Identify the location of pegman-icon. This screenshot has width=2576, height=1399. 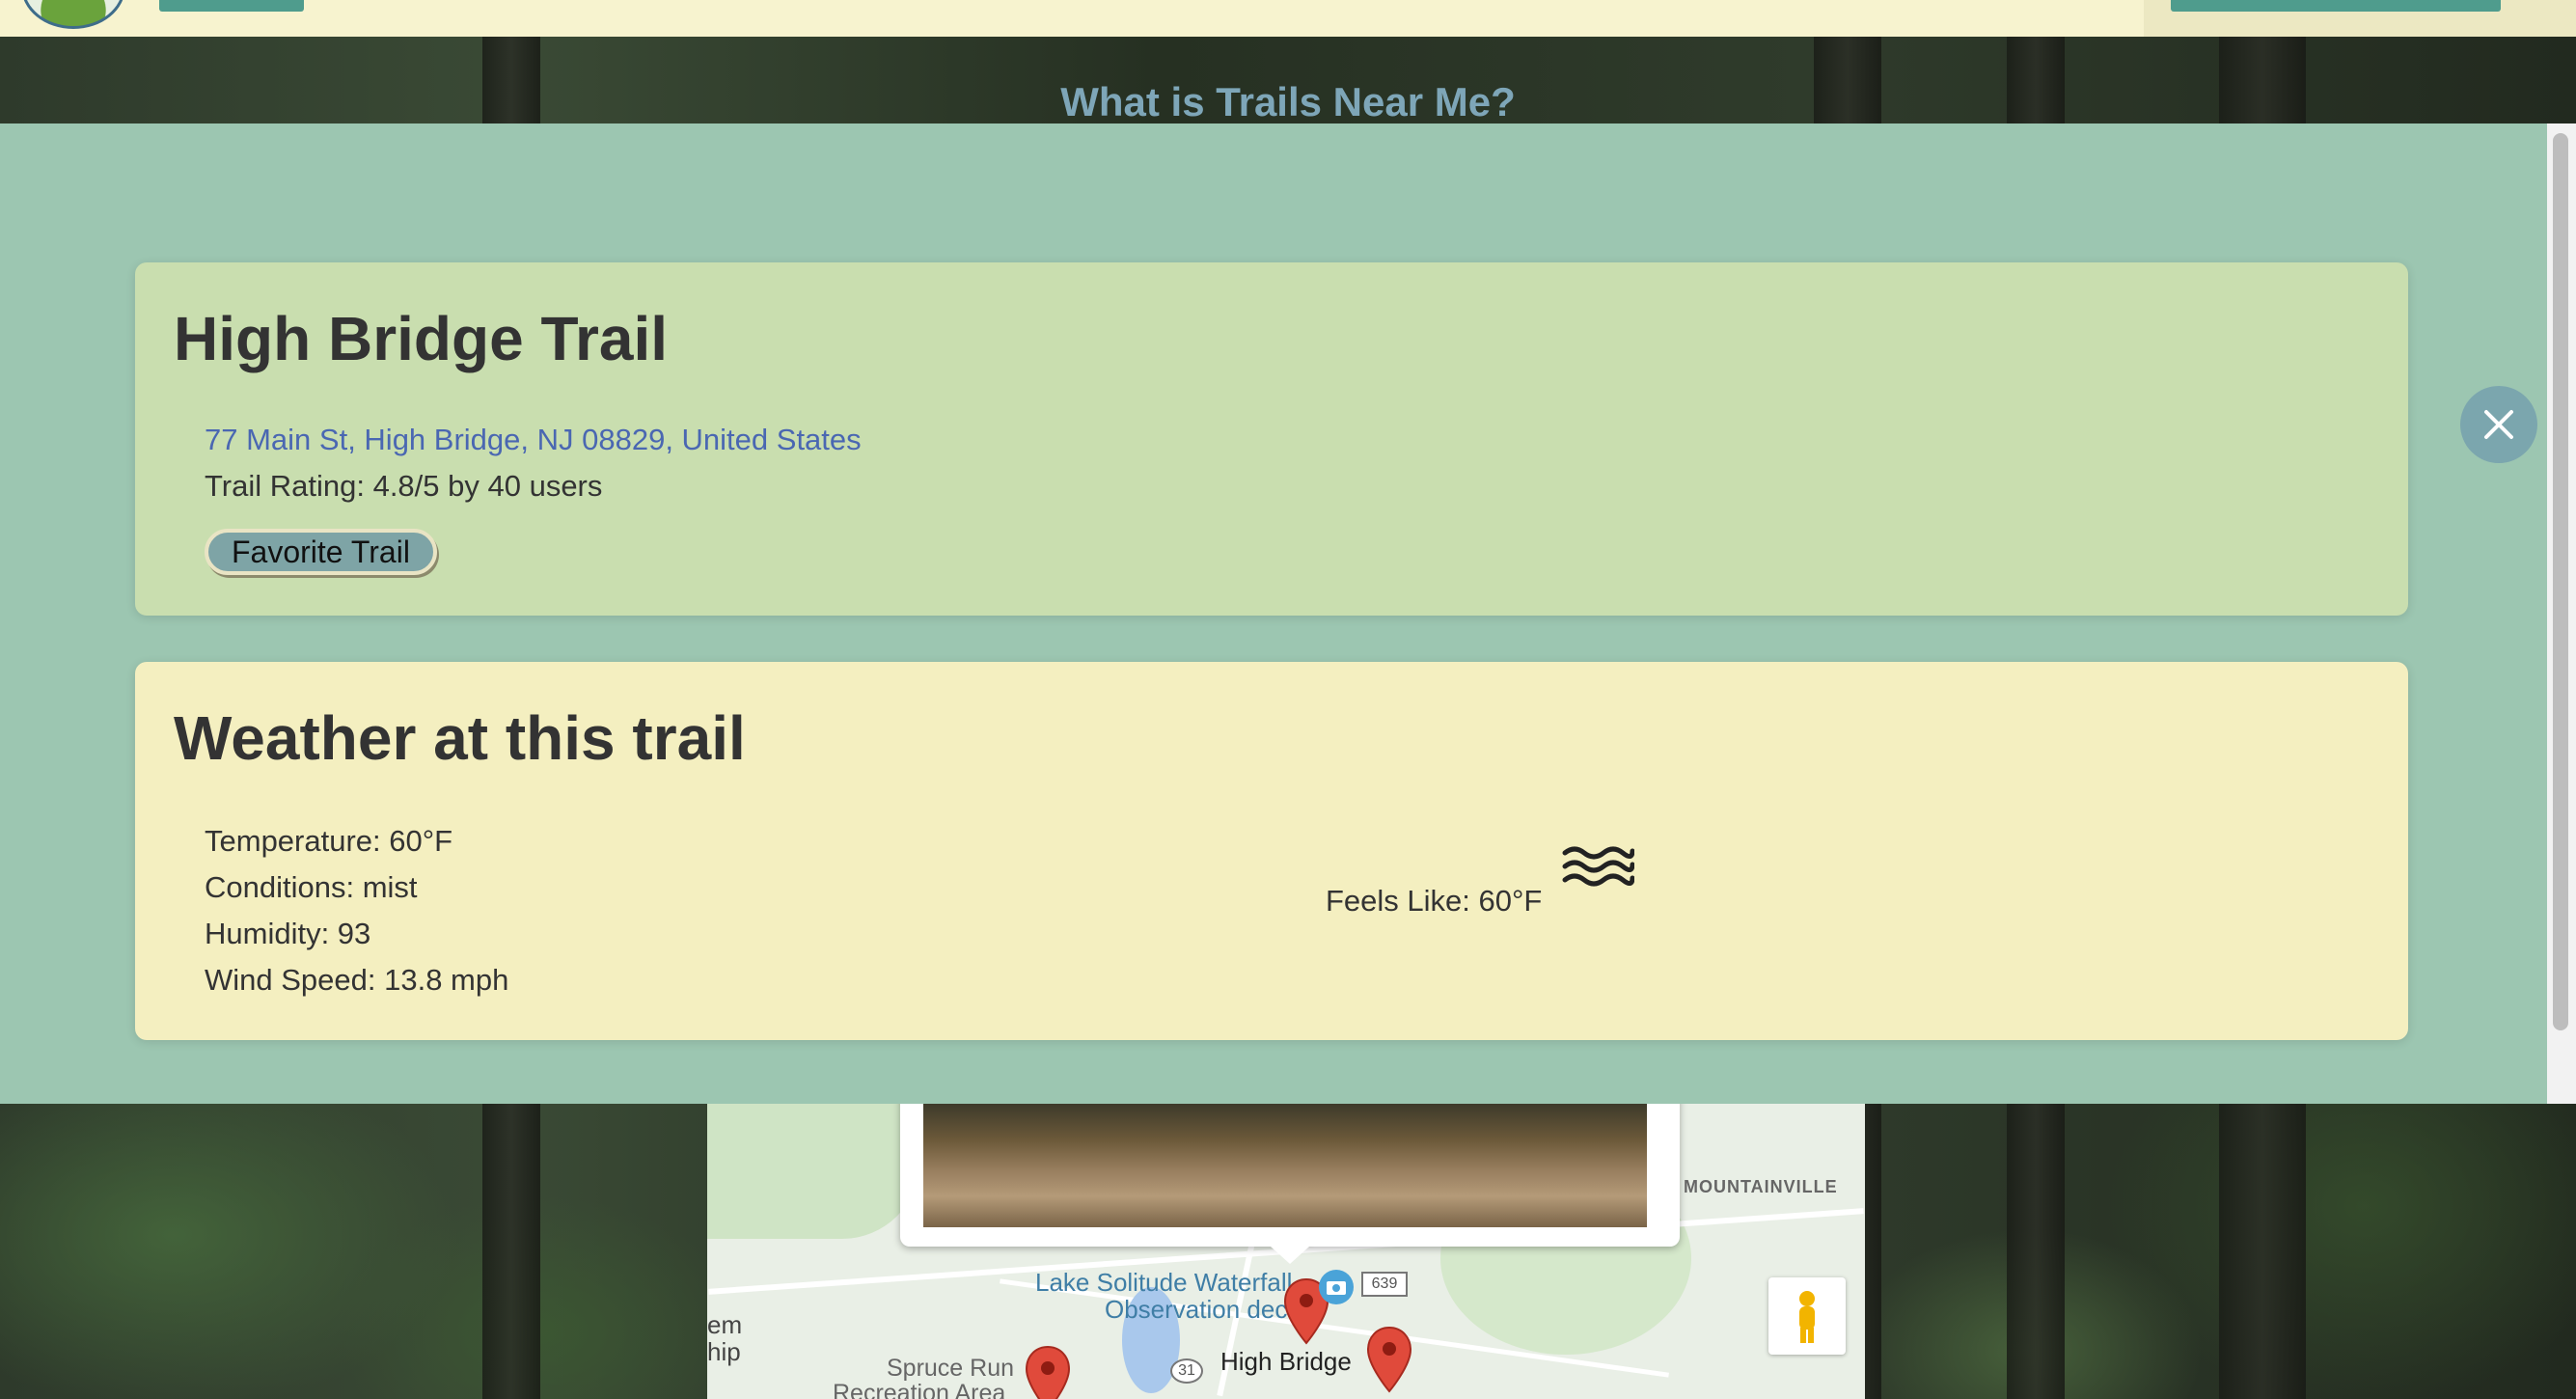
(1807, 1317).